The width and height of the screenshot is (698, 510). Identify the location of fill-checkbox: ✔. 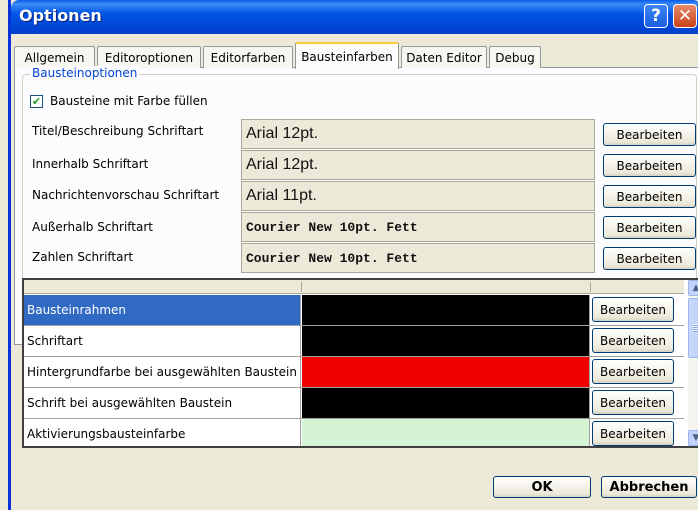
(36, 101).